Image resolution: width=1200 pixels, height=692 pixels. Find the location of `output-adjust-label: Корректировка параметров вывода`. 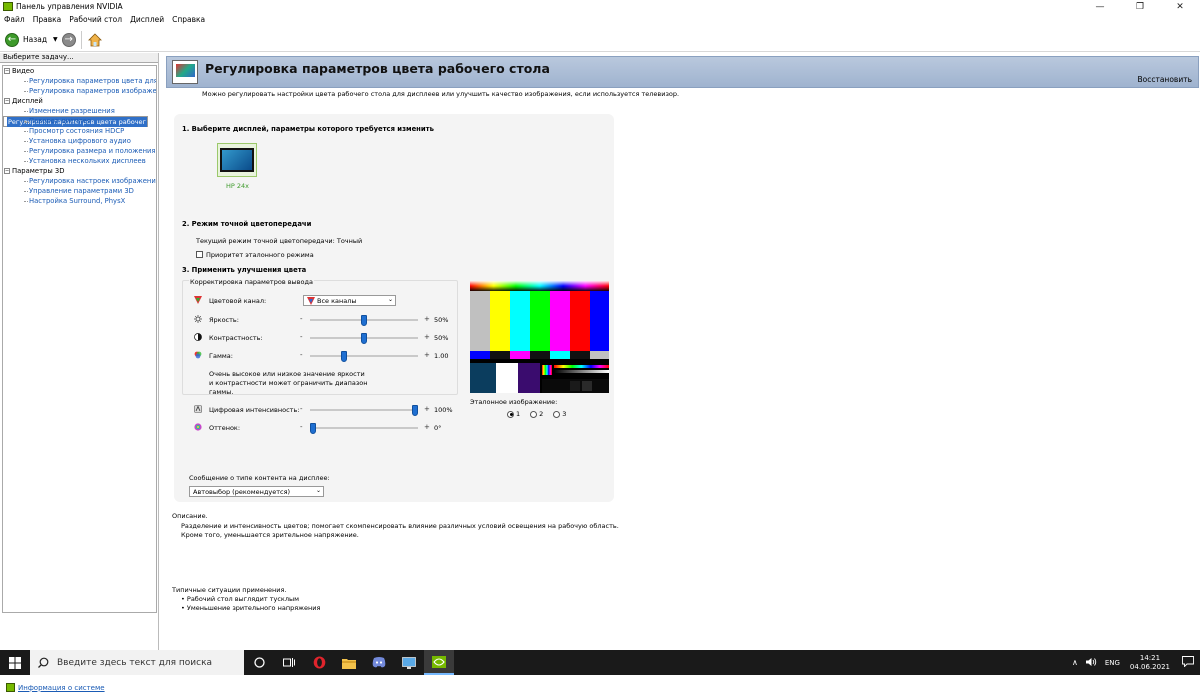

output-adjust-label: Корректировка параметров вывода is located at coordinates (251, 282).